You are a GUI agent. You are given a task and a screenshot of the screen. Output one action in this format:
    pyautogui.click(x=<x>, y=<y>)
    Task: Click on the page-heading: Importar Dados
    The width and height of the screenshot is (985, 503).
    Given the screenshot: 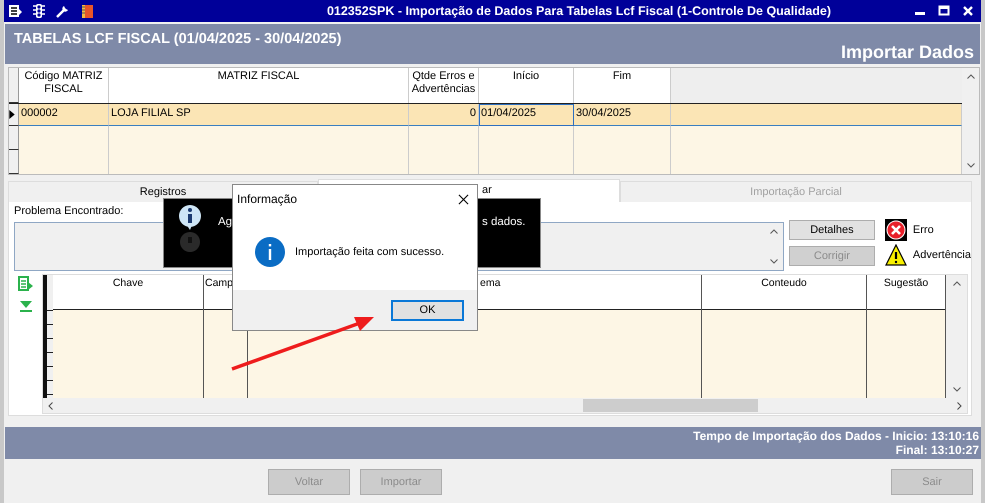 What is the action you would take?
    pyautogui.click(x=907, y=52)
    